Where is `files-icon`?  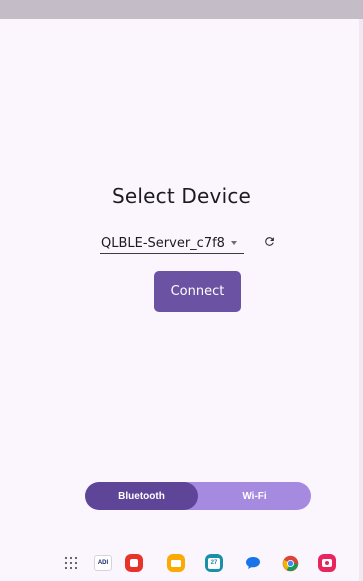
files-icon is located at coordinates (176, 563).